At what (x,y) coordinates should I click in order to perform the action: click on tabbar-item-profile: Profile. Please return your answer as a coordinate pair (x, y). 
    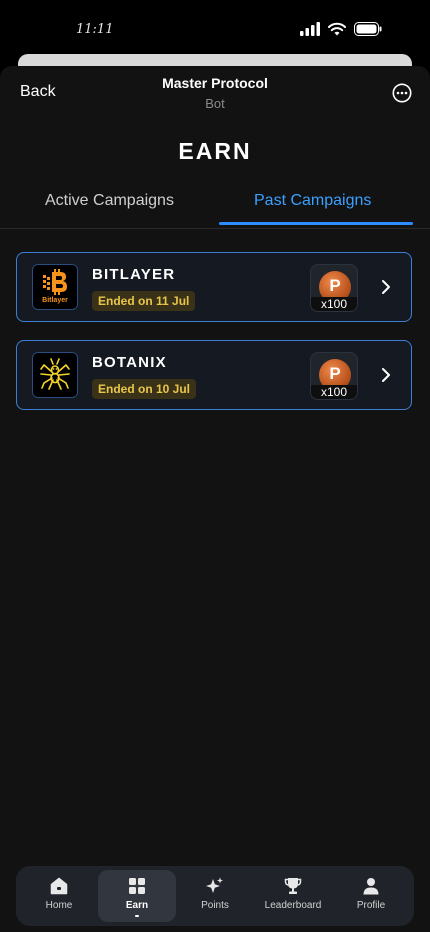
    Looking at the image, I should click on (371, 896).